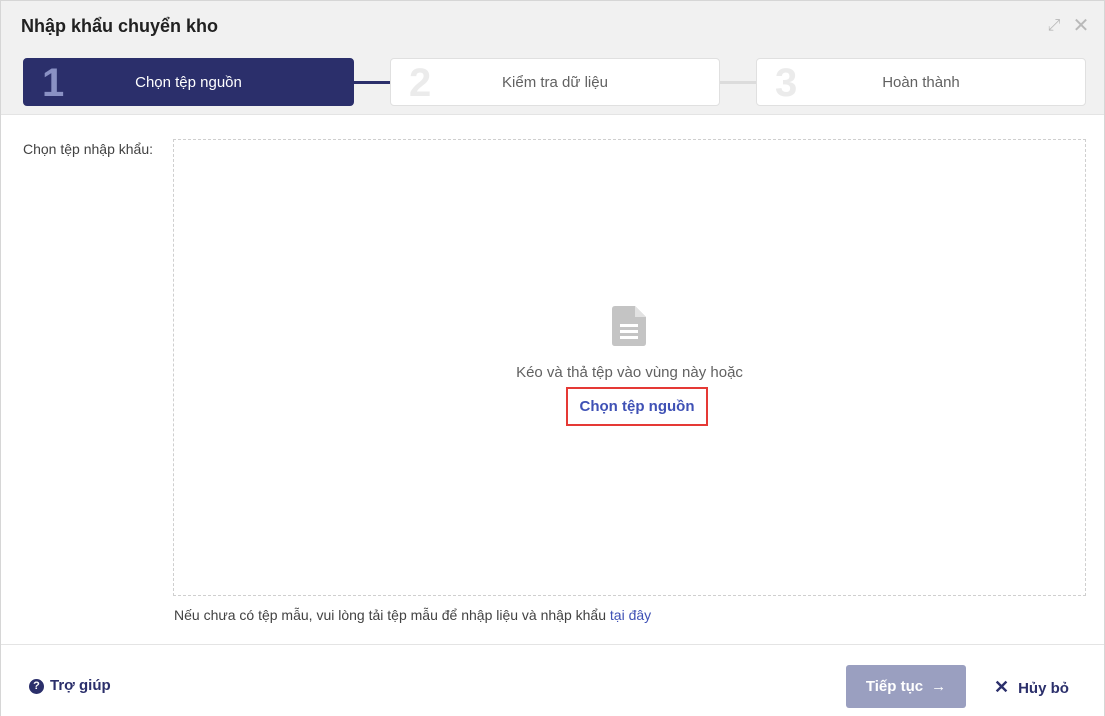 Image resolution: width=1105 pixels, height=716 pixels. What do you see at coordinates (630, 615) in the screenshot?
I see `template-download-link: tại đây` at bounding box center [630, 615].